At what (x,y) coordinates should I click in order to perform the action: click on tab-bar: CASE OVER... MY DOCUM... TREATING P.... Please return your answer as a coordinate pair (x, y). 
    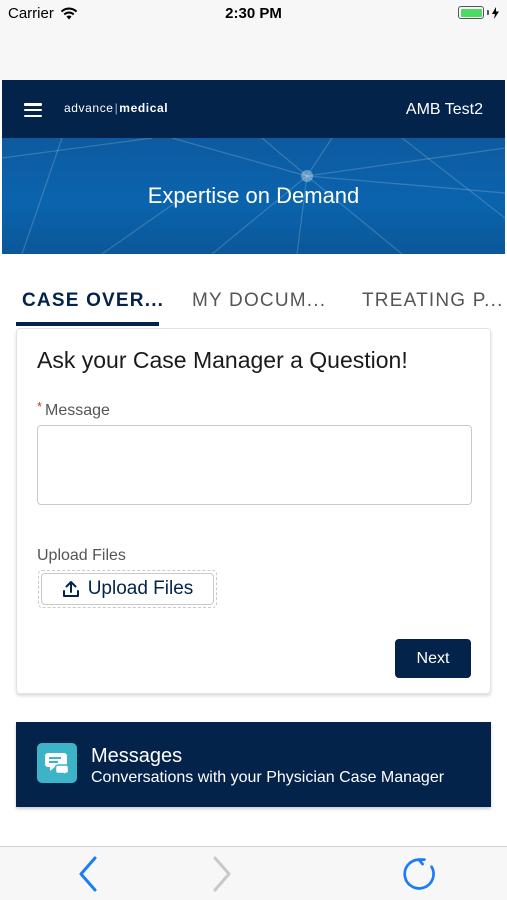
    Looking at the image, I should click on (253, 306).